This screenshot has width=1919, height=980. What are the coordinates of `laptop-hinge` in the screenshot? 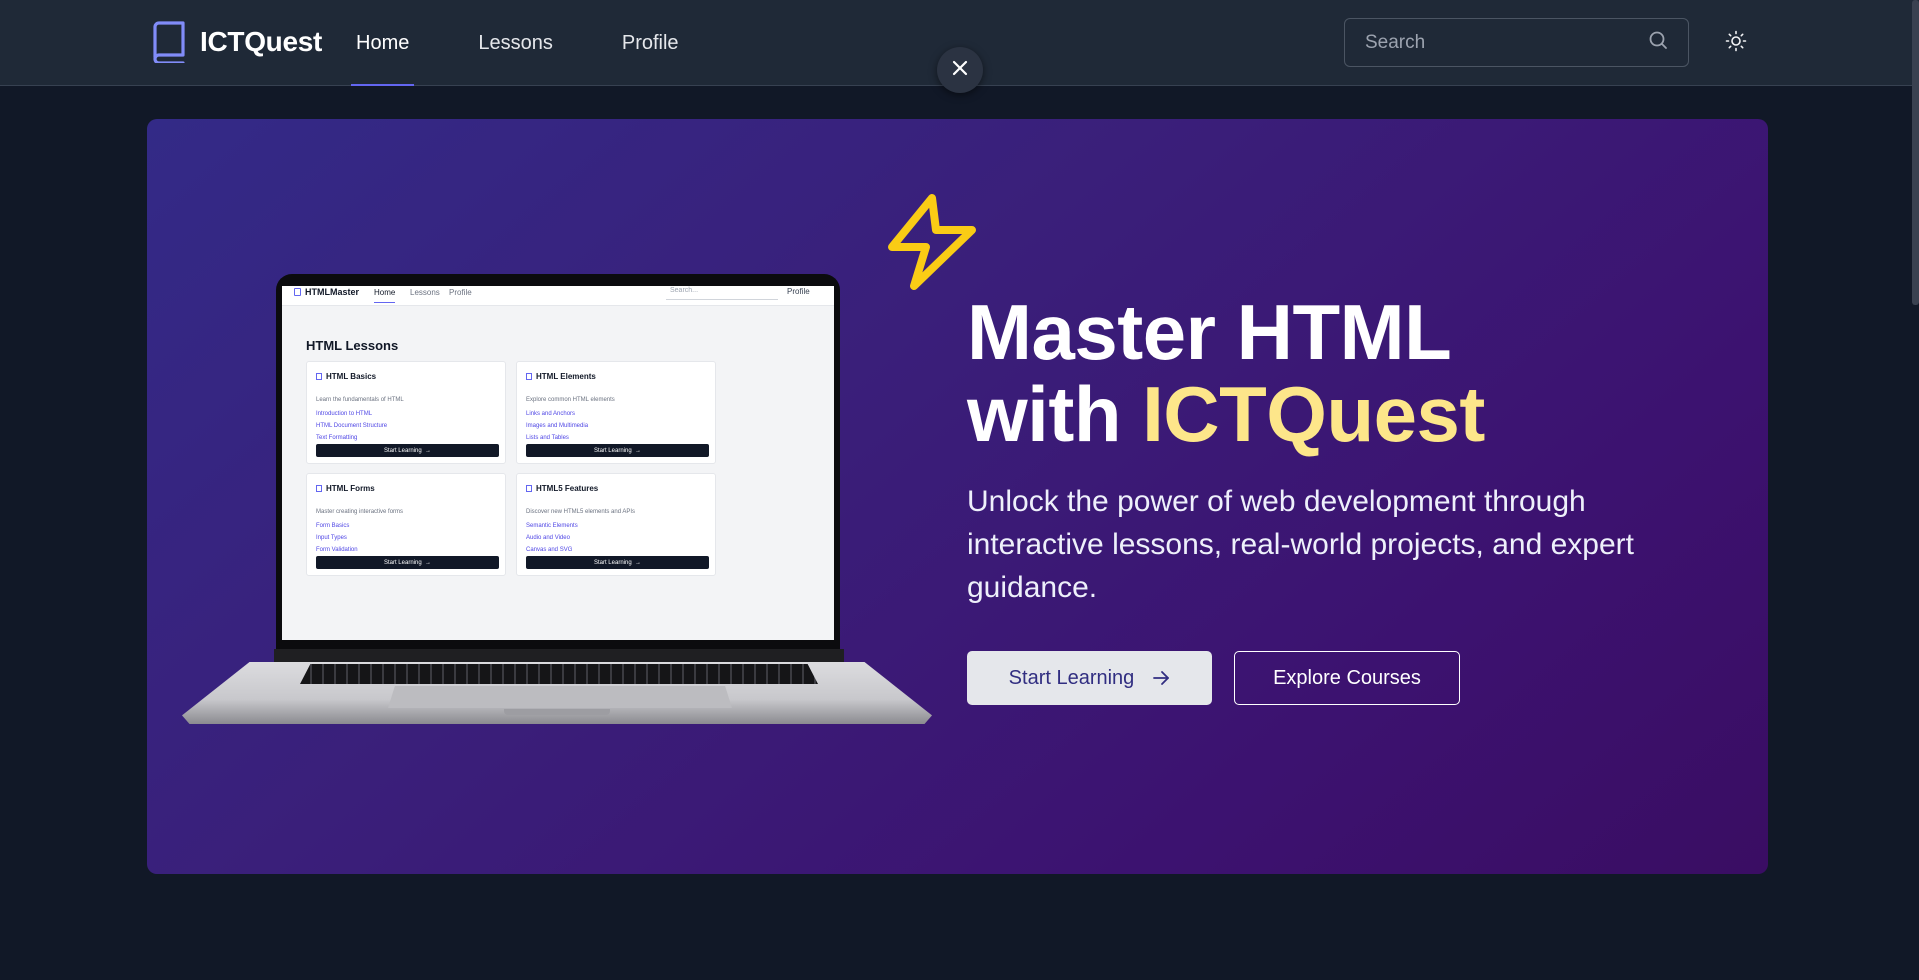 It's located at (559, 656).